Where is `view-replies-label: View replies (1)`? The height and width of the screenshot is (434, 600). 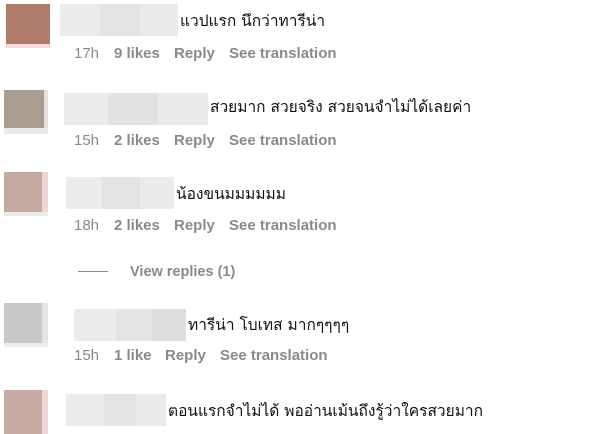
view-replies-label: View replies (1) is located at coordinates (182, 272).